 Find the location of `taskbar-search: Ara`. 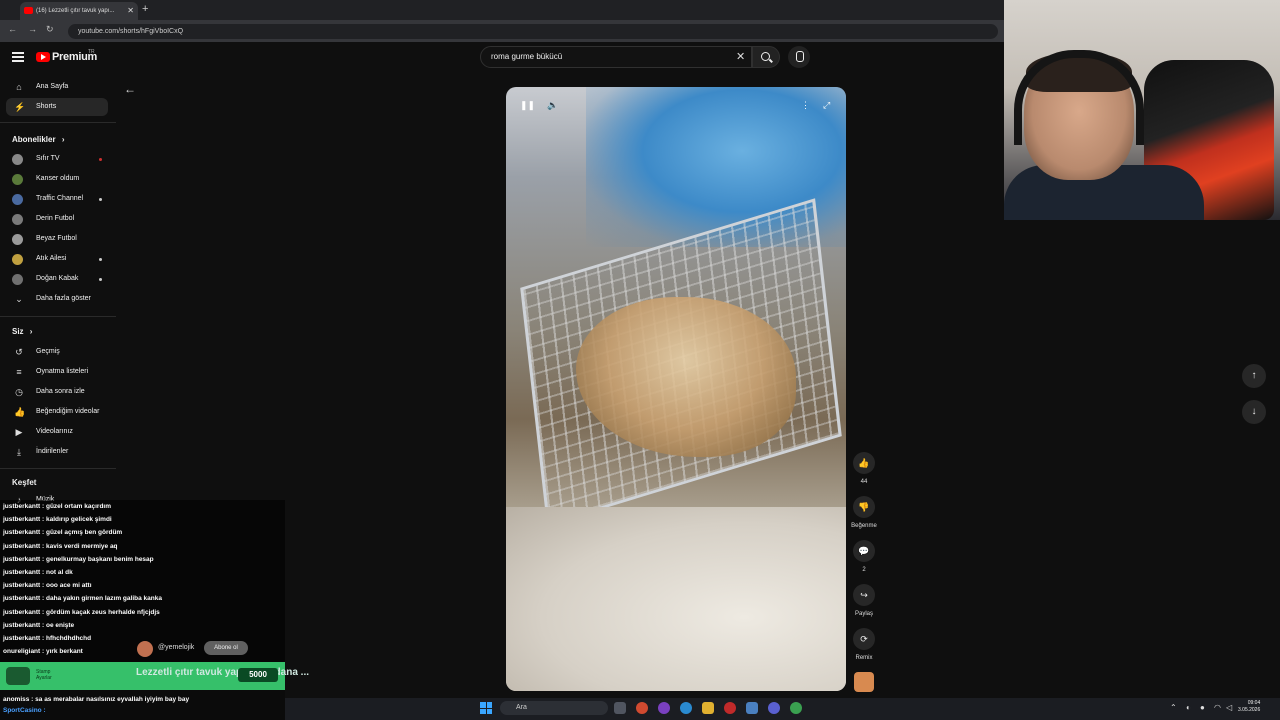

taskbar-search: Ara is located at coordinates (554, 708).